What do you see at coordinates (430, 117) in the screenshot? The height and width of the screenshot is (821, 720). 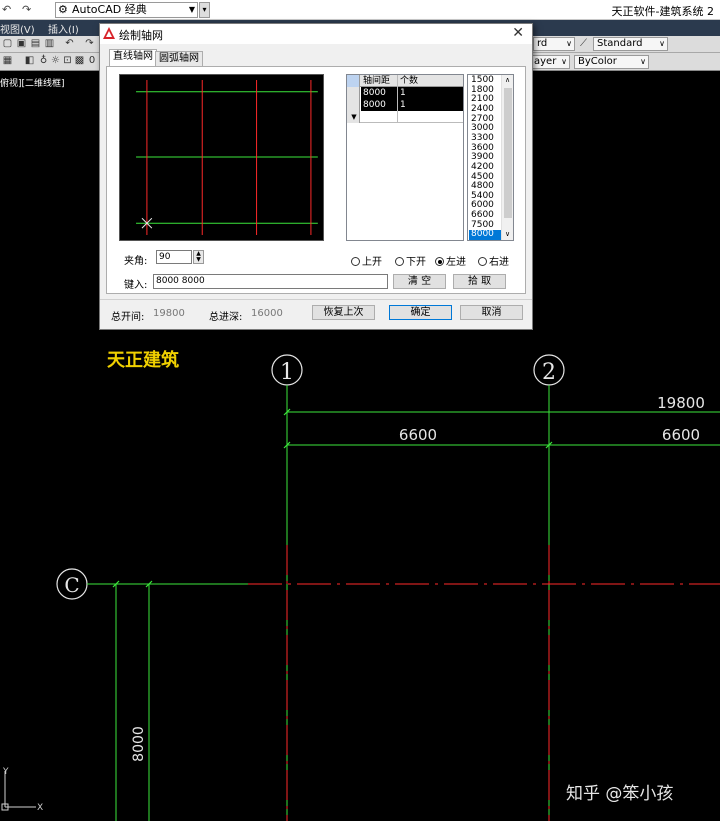 I see `cell-count-empty` at bounding box center [430, 117].